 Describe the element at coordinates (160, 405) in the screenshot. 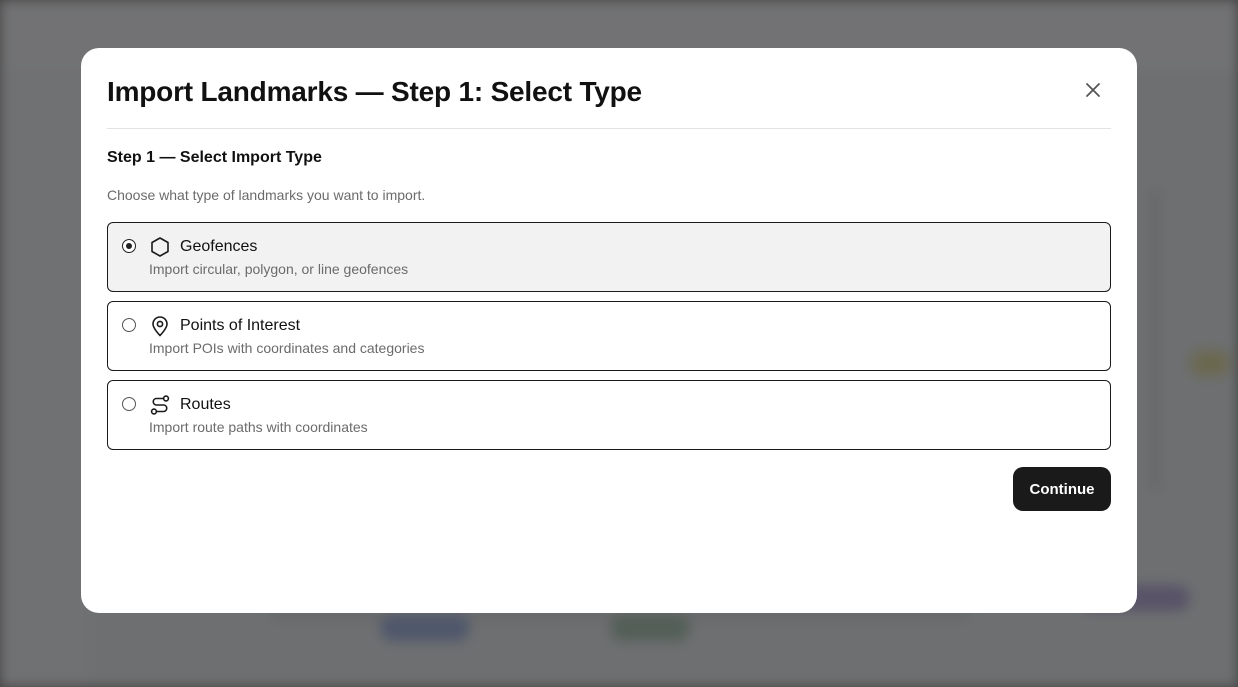

I see `route-icon` at that location.